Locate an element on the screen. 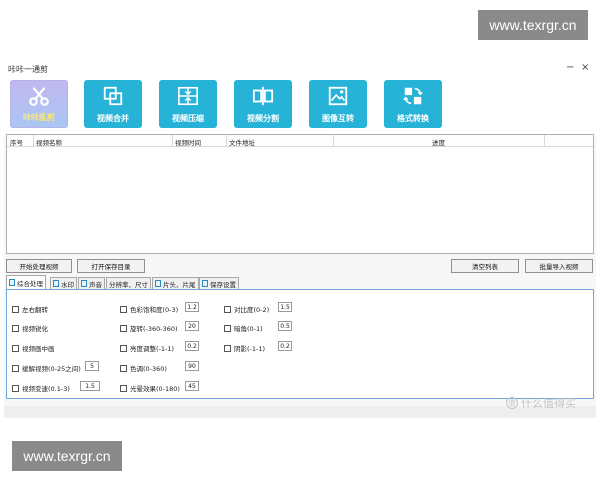 Image resolution: width=600 pixels, height=480 pixels. tool-label: 视频合并 is located at coordinates (113, 118).